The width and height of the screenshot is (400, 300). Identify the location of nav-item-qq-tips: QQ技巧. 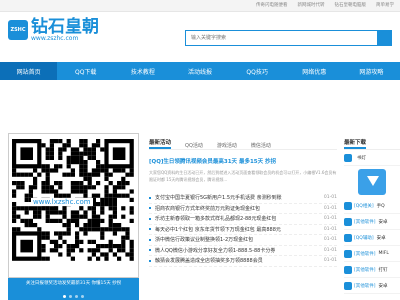
(257, 71).